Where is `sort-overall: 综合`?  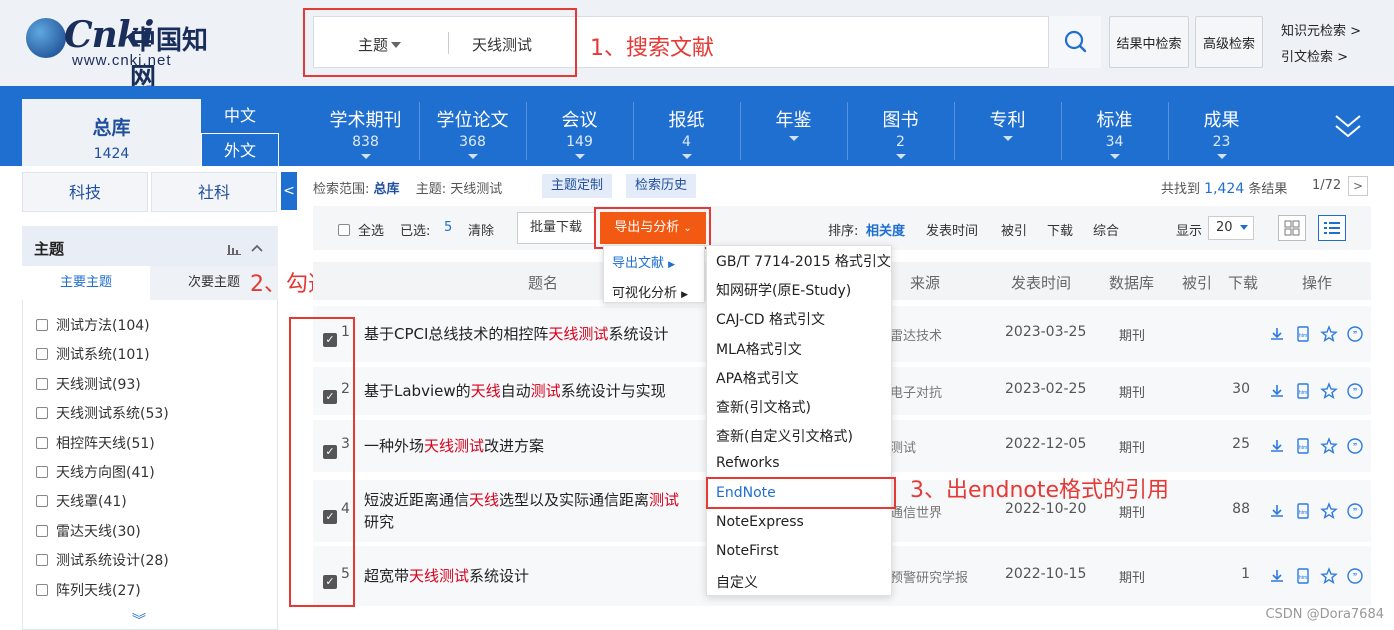 sort-overall: 综合 is located at coordinates (1106, 229).